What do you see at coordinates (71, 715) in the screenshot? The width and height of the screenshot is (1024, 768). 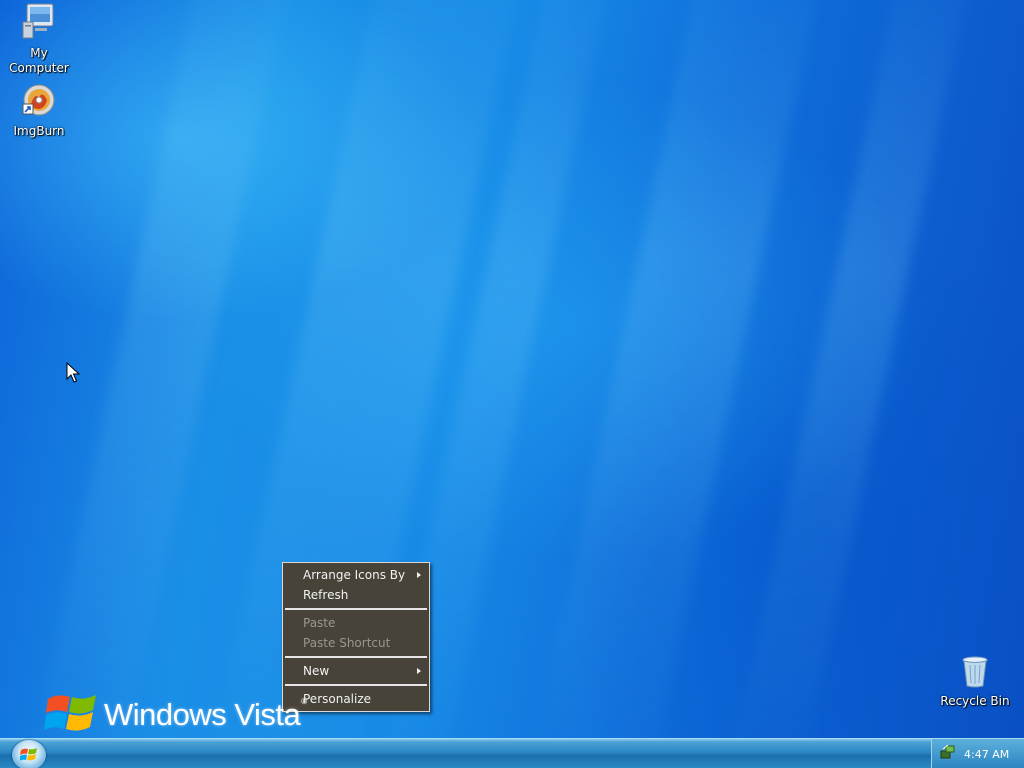 I see `windows-flag-icon` at bounding box center [71, 715].